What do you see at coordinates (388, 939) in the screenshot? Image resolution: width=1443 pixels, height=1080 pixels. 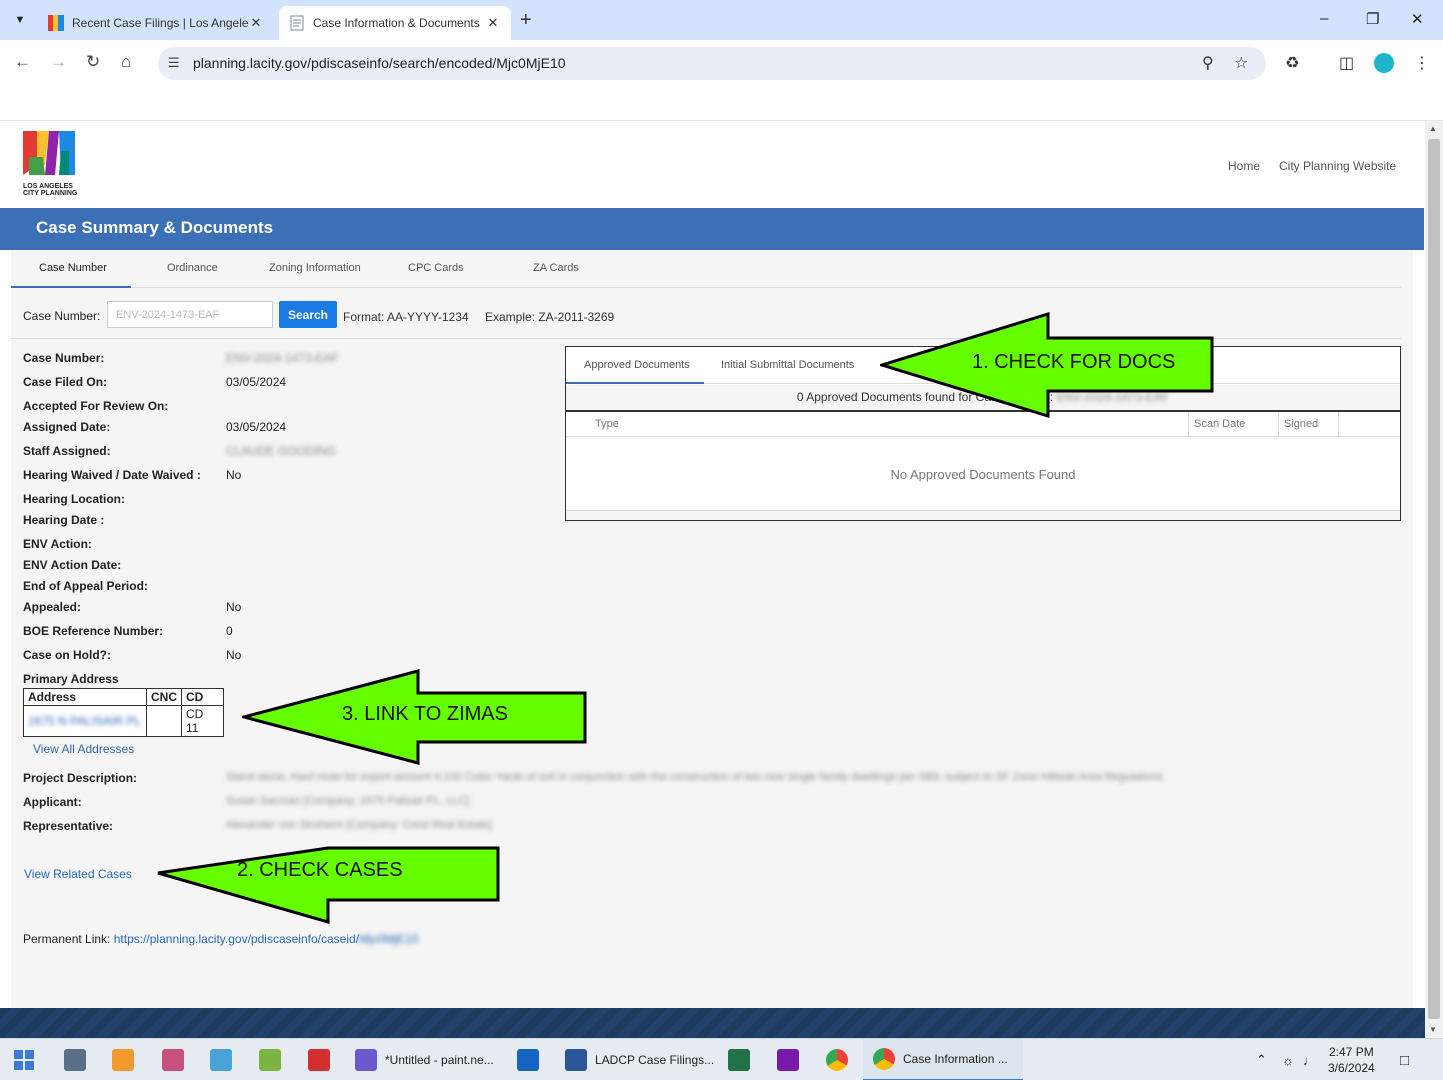 I see `permanent-link-id: Mjc0MjE10` at bounding box center [388, 939].